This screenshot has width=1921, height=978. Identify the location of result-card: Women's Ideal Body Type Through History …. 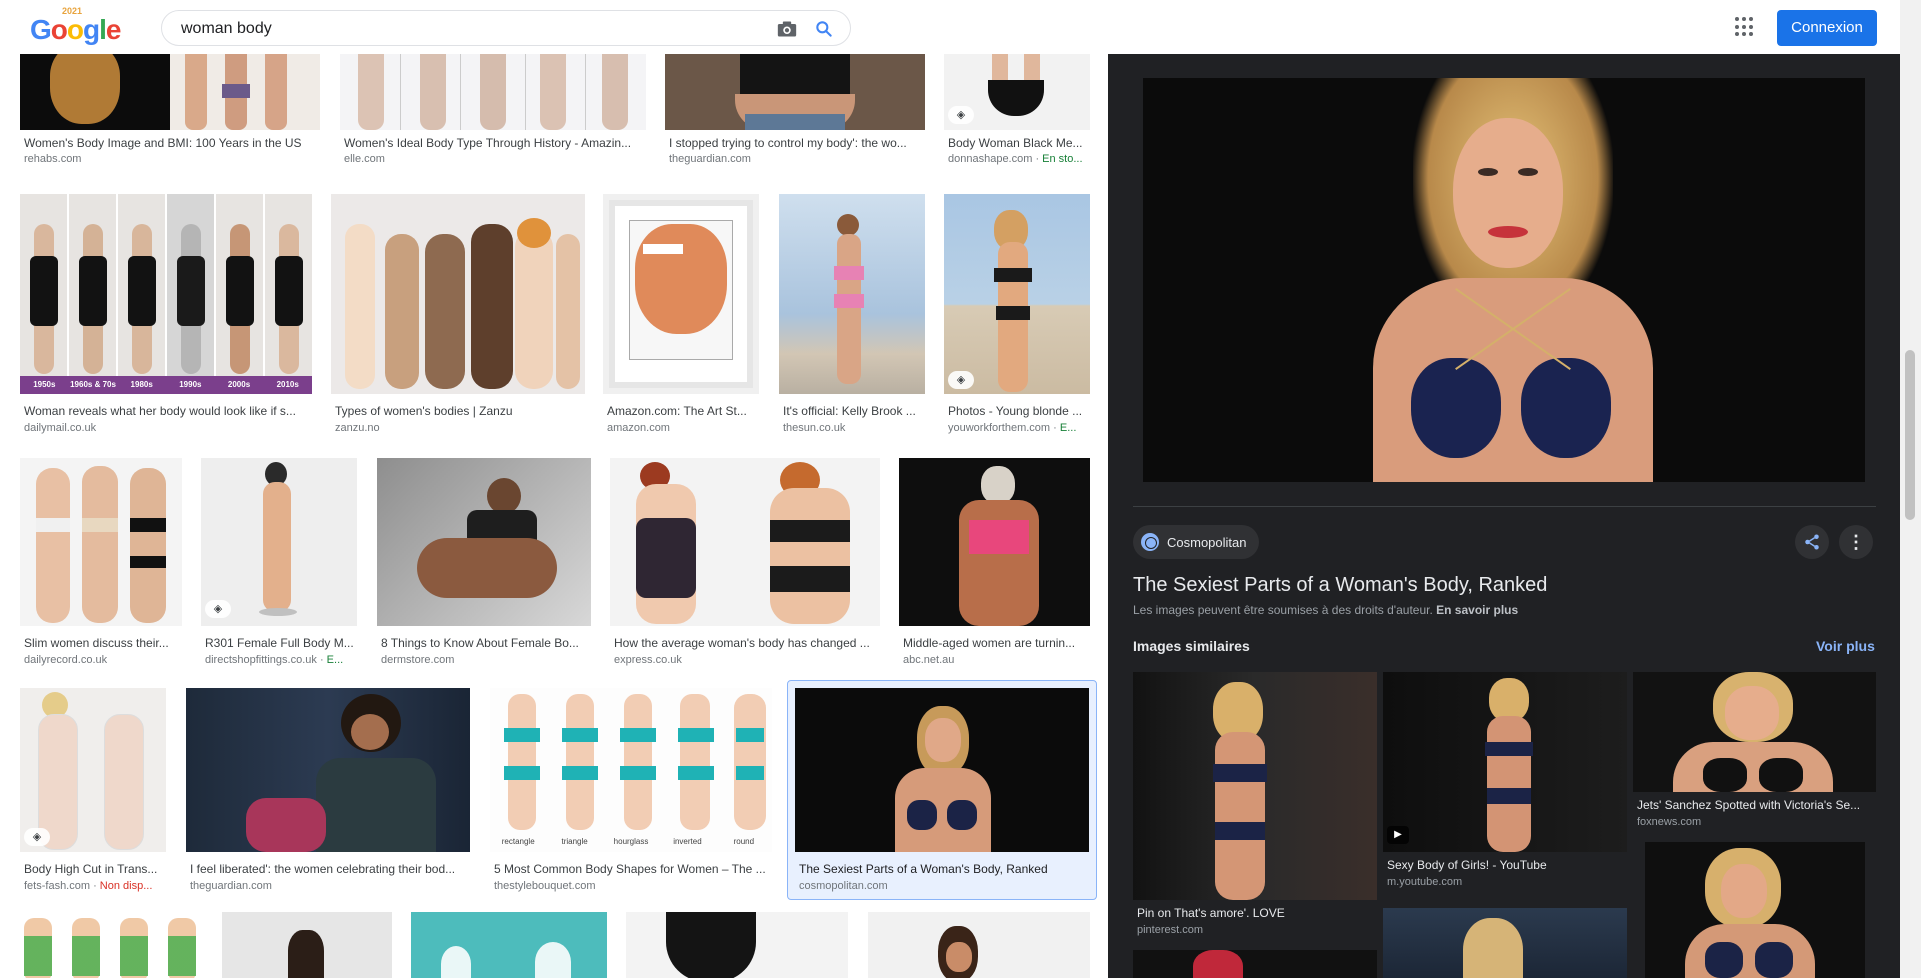
(493, 114).